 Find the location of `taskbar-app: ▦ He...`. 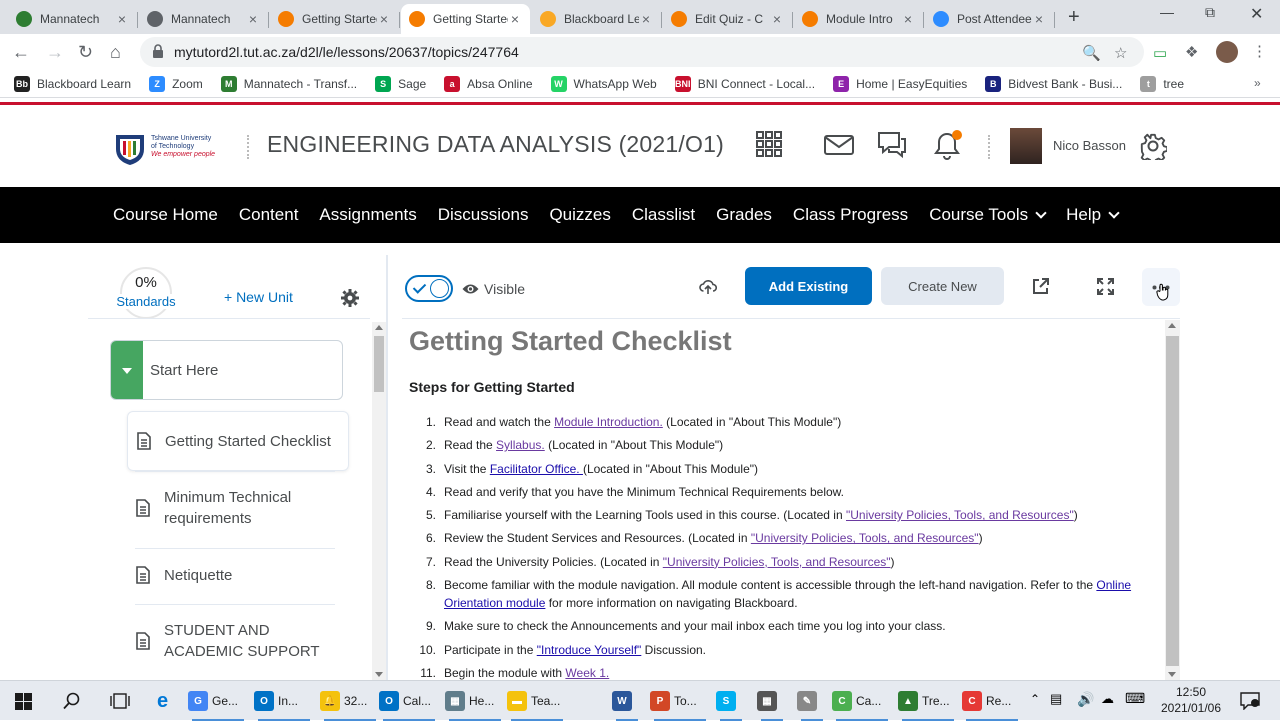

taskbar-app: ▦ He... is located at coordinates (475, 701).